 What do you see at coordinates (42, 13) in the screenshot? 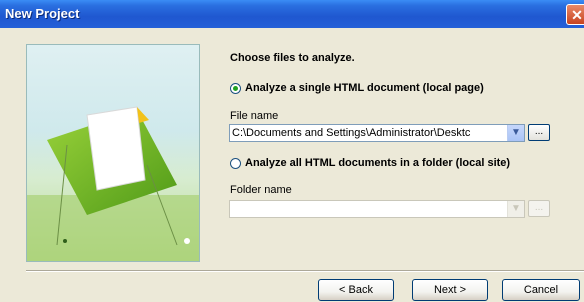
I see `window-title: New Project` at bounding box center [42, 13].